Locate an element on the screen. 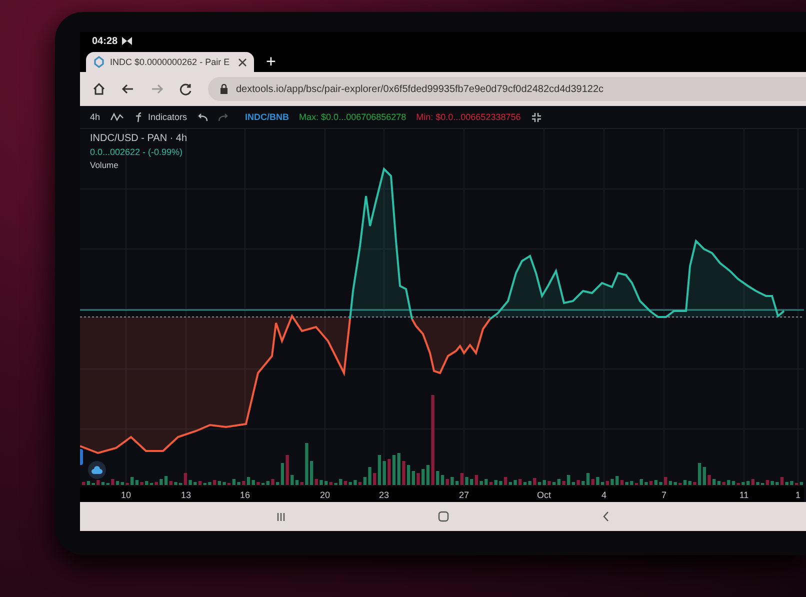  axis-label: 13 is located at coordinates (186, 495).